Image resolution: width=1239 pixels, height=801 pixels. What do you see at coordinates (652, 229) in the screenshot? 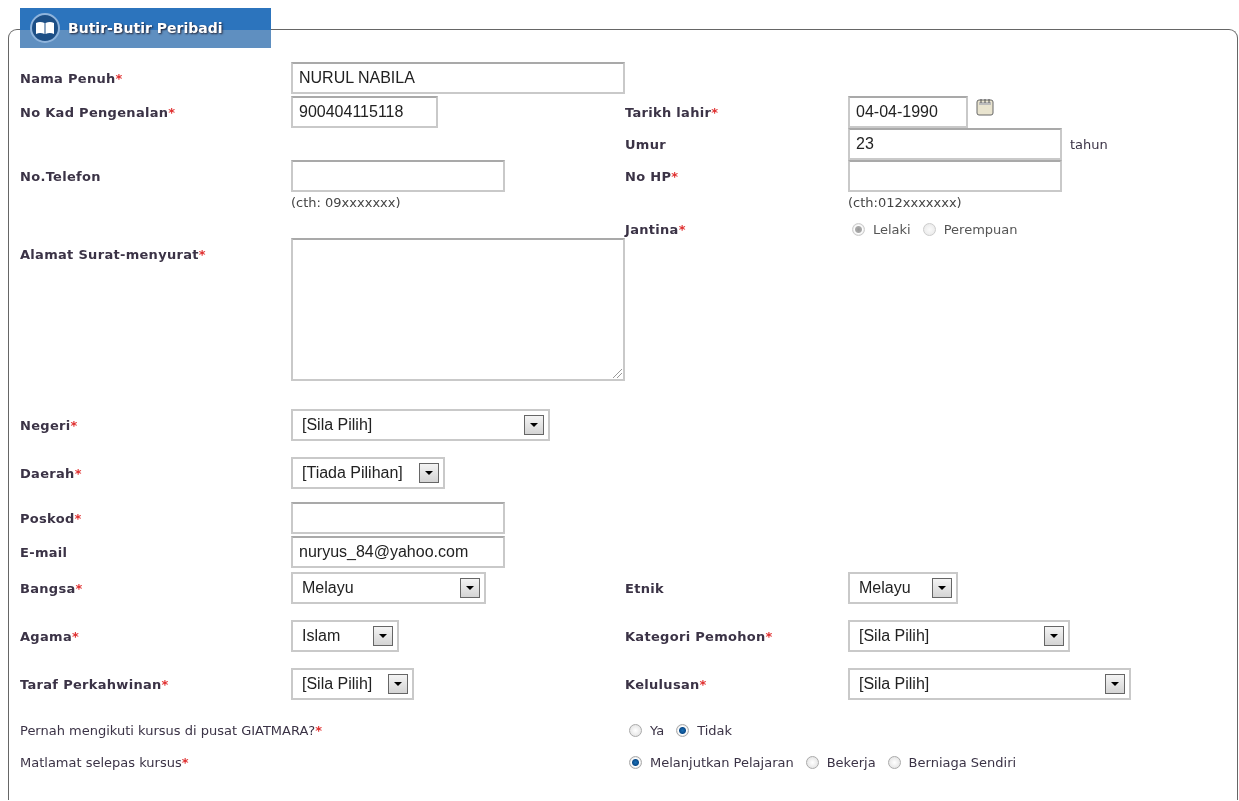
I see `field-label: Jantina` at bounding box center [652, 229].